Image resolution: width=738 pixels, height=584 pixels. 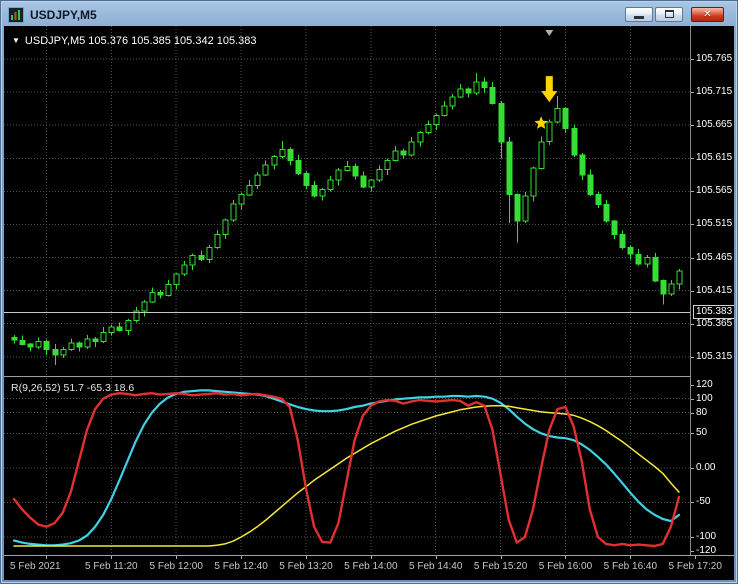 What do you see at coordinates (639, 17) in the screenshot?
I see `minimize-icon` at bounding box center [639, 17].